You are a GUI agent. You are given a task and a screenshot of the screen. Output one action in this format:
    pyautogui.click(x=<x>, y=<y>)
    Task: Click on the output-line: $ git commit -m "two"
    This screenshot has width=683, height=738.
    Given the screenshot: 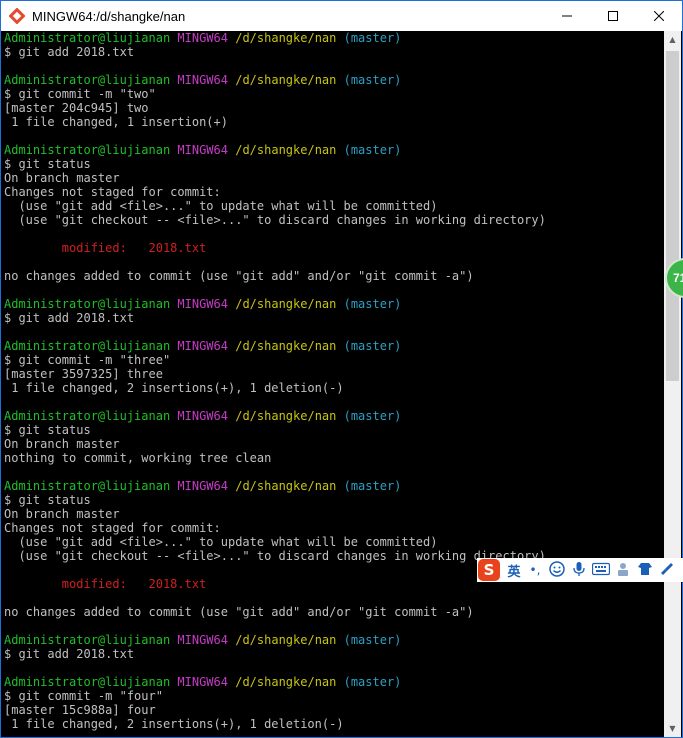 What is the action you would take?
    pyautogui.click(x=80, y=94)
    